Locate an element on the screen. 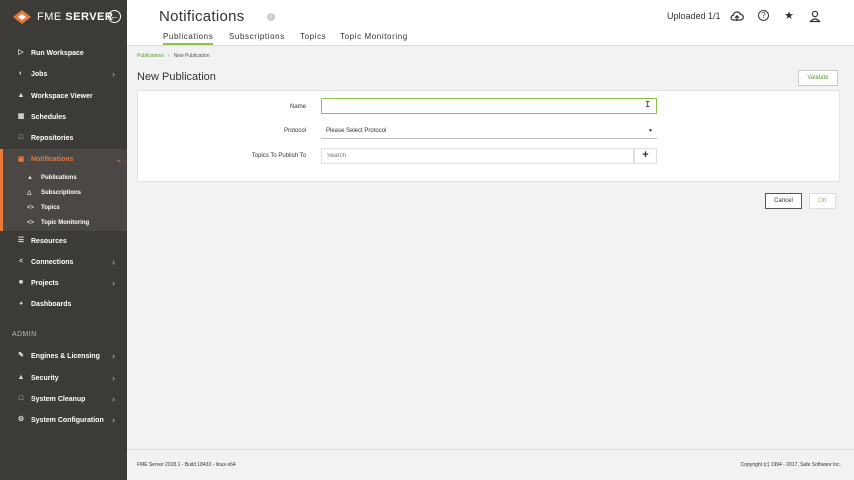  sidebar-subitem-topic-monitoring: <> Topic Monitoring is located at coordinates (65, 222).